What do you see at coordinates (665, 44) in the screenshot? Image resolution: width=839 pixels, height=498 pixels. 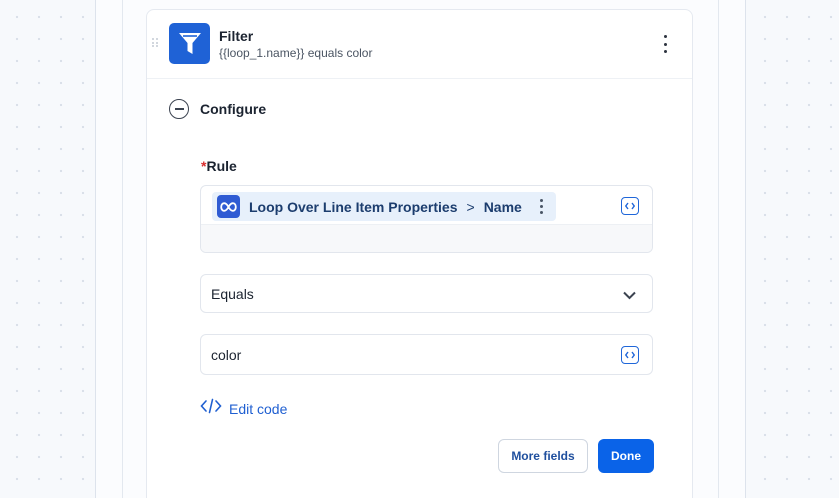 I see `step-more-menu-icon` at bounding box center [665, 44].